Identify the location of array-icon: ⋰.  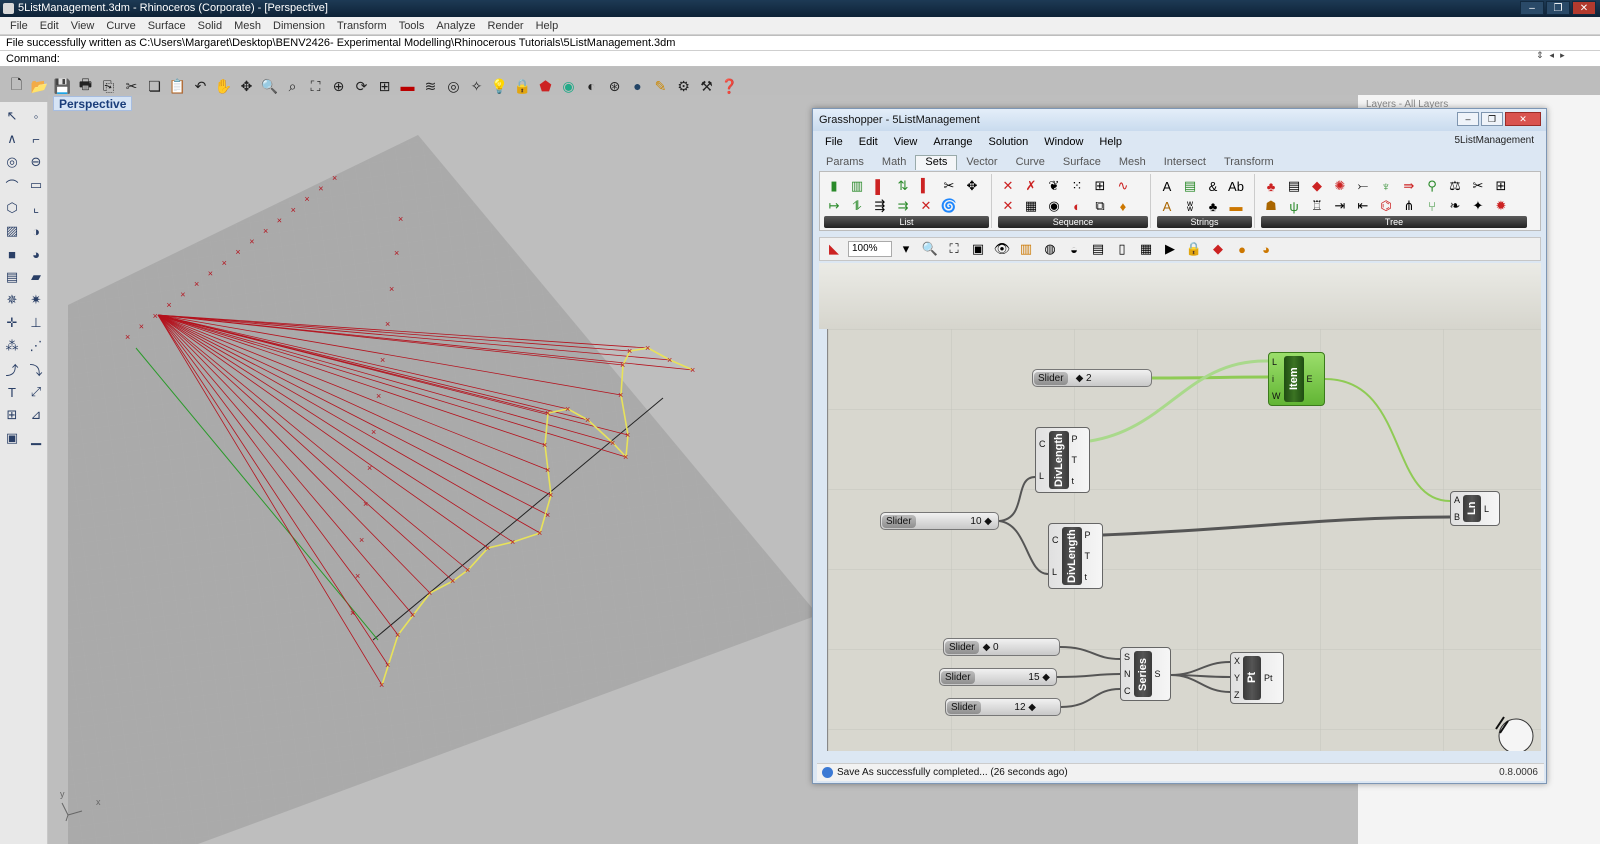
(36, 346).